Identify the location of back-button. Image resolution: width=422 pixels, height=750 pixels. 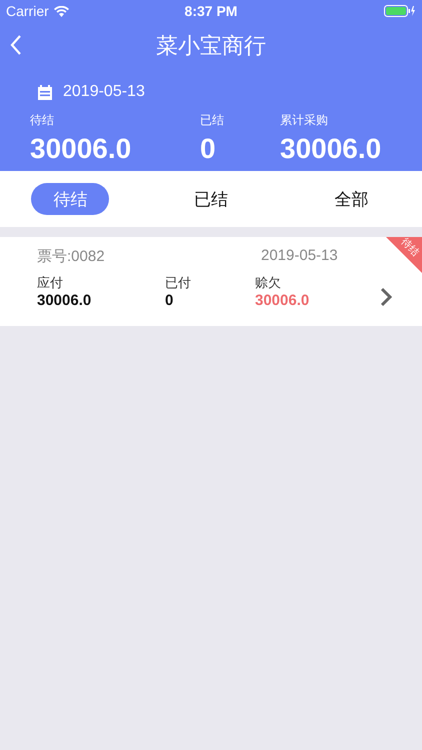
(16, 45).